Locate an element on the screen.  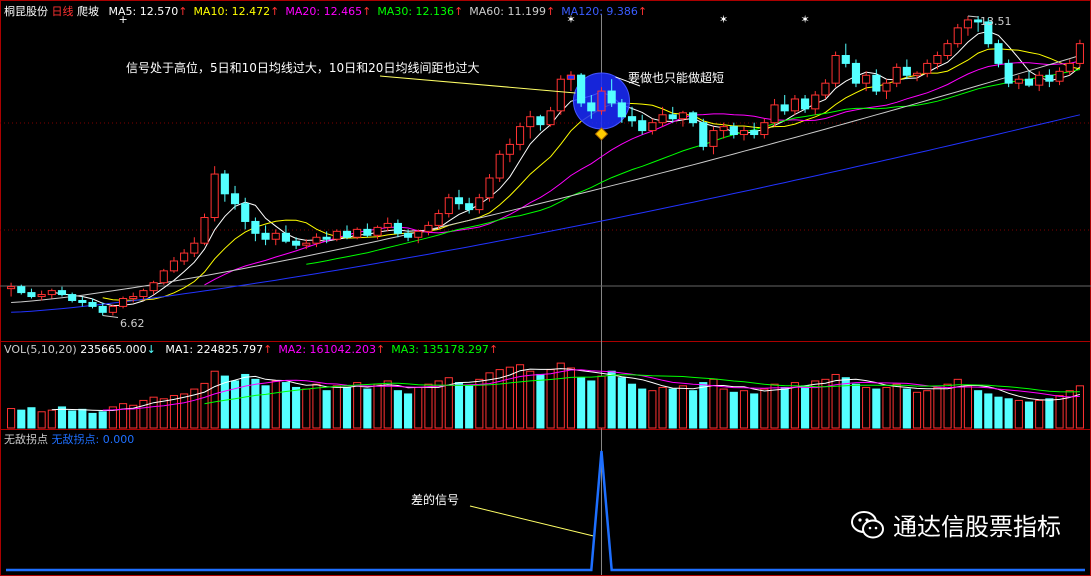
indicator-header-name: 无敌拐点 is located at coordinates (26, 439).